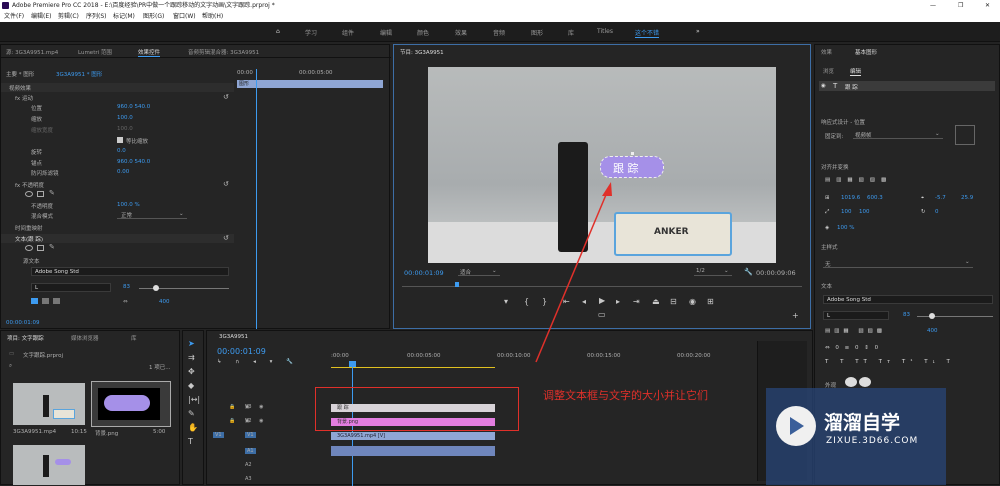 Image resolution: width=1000 pixels, height=486 pixels. I want to click on watermark: 溜溜自学 ZIXUE.3D66.COM, so click(856, 436).